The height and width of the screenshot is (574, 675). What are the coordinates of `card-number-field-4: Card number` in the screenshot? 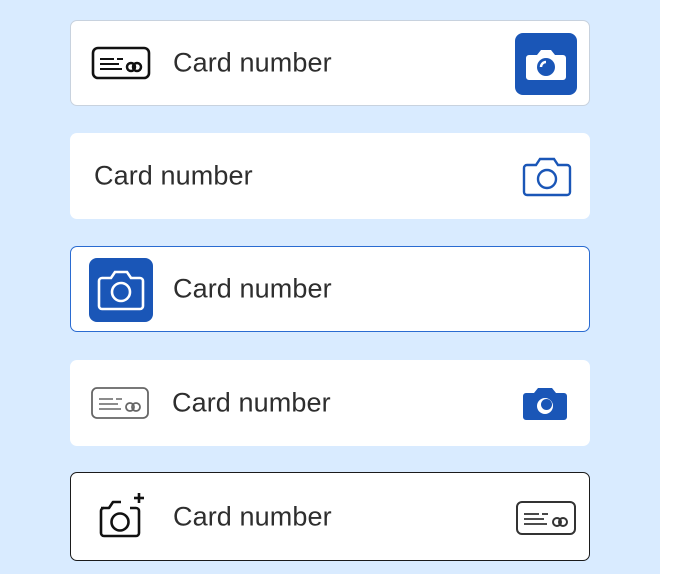 It's located at (330, 403).